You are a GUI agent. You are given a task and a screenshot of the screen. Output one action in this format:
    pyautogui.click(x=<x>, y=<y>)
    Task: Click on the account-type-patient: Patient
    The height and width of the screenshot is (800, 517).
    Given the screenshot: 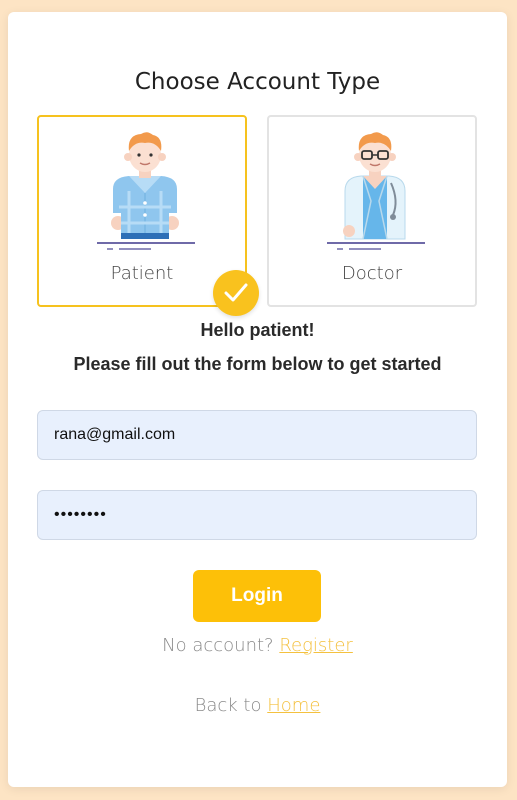 What is the action you would take?
    pyautogui.click(x=142, y=211)
    